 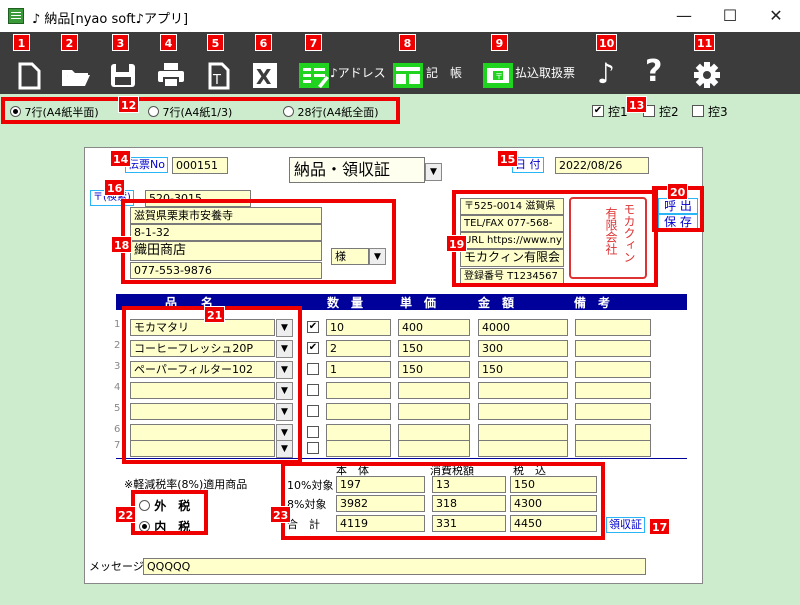 I want to click on print-icon, so click(x=171, y=75).